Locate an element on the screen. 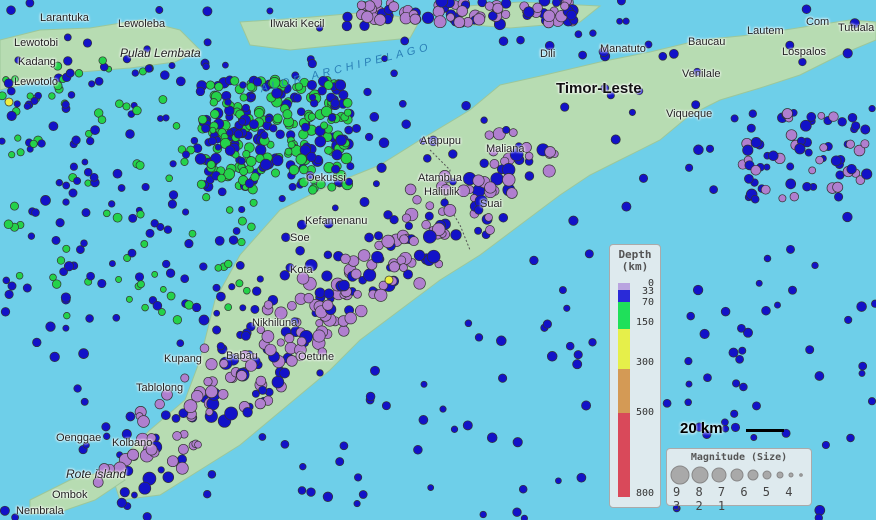  place-haliulik: Haliulik is located at coordinates (442, 192).